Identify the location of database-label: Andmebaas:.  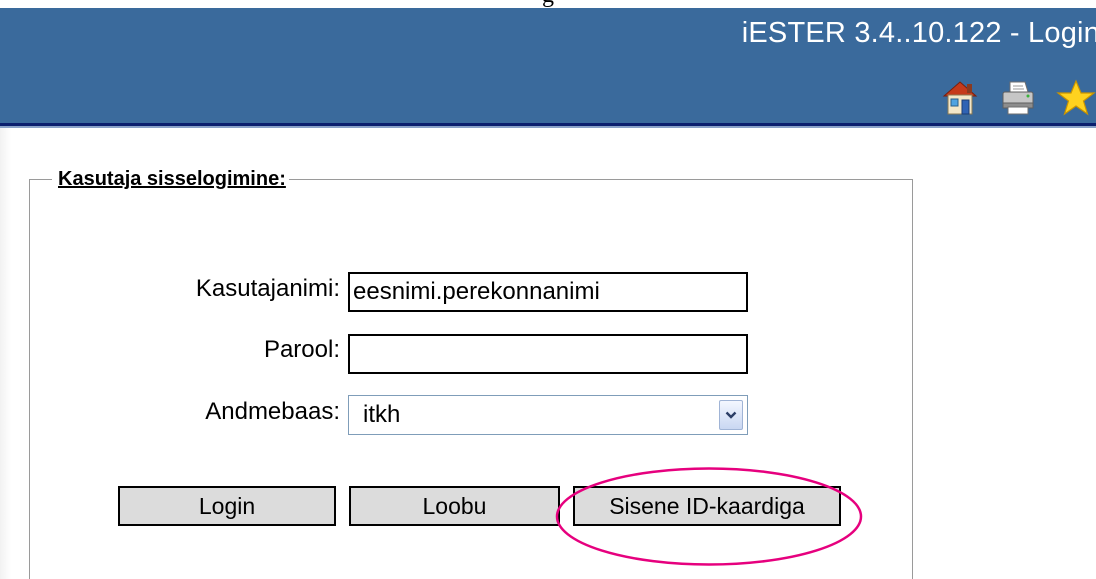
(272, 411).